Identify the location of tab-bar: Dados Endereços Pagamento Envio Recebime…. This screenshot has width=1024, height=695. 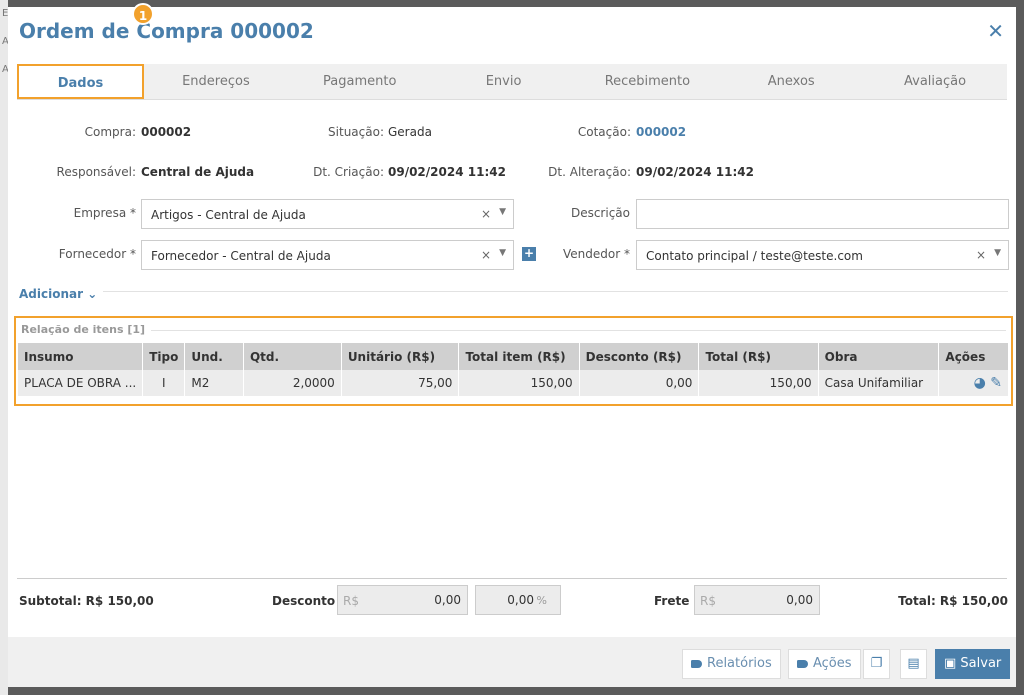
(512, 82).